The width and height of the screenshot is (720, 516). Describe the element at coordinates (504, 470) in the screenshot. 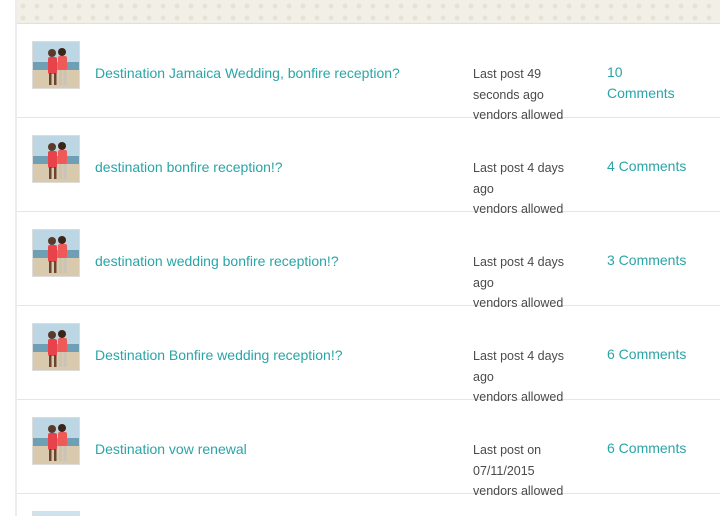

I see `last-post-line2: 07/11/2015` at that location.